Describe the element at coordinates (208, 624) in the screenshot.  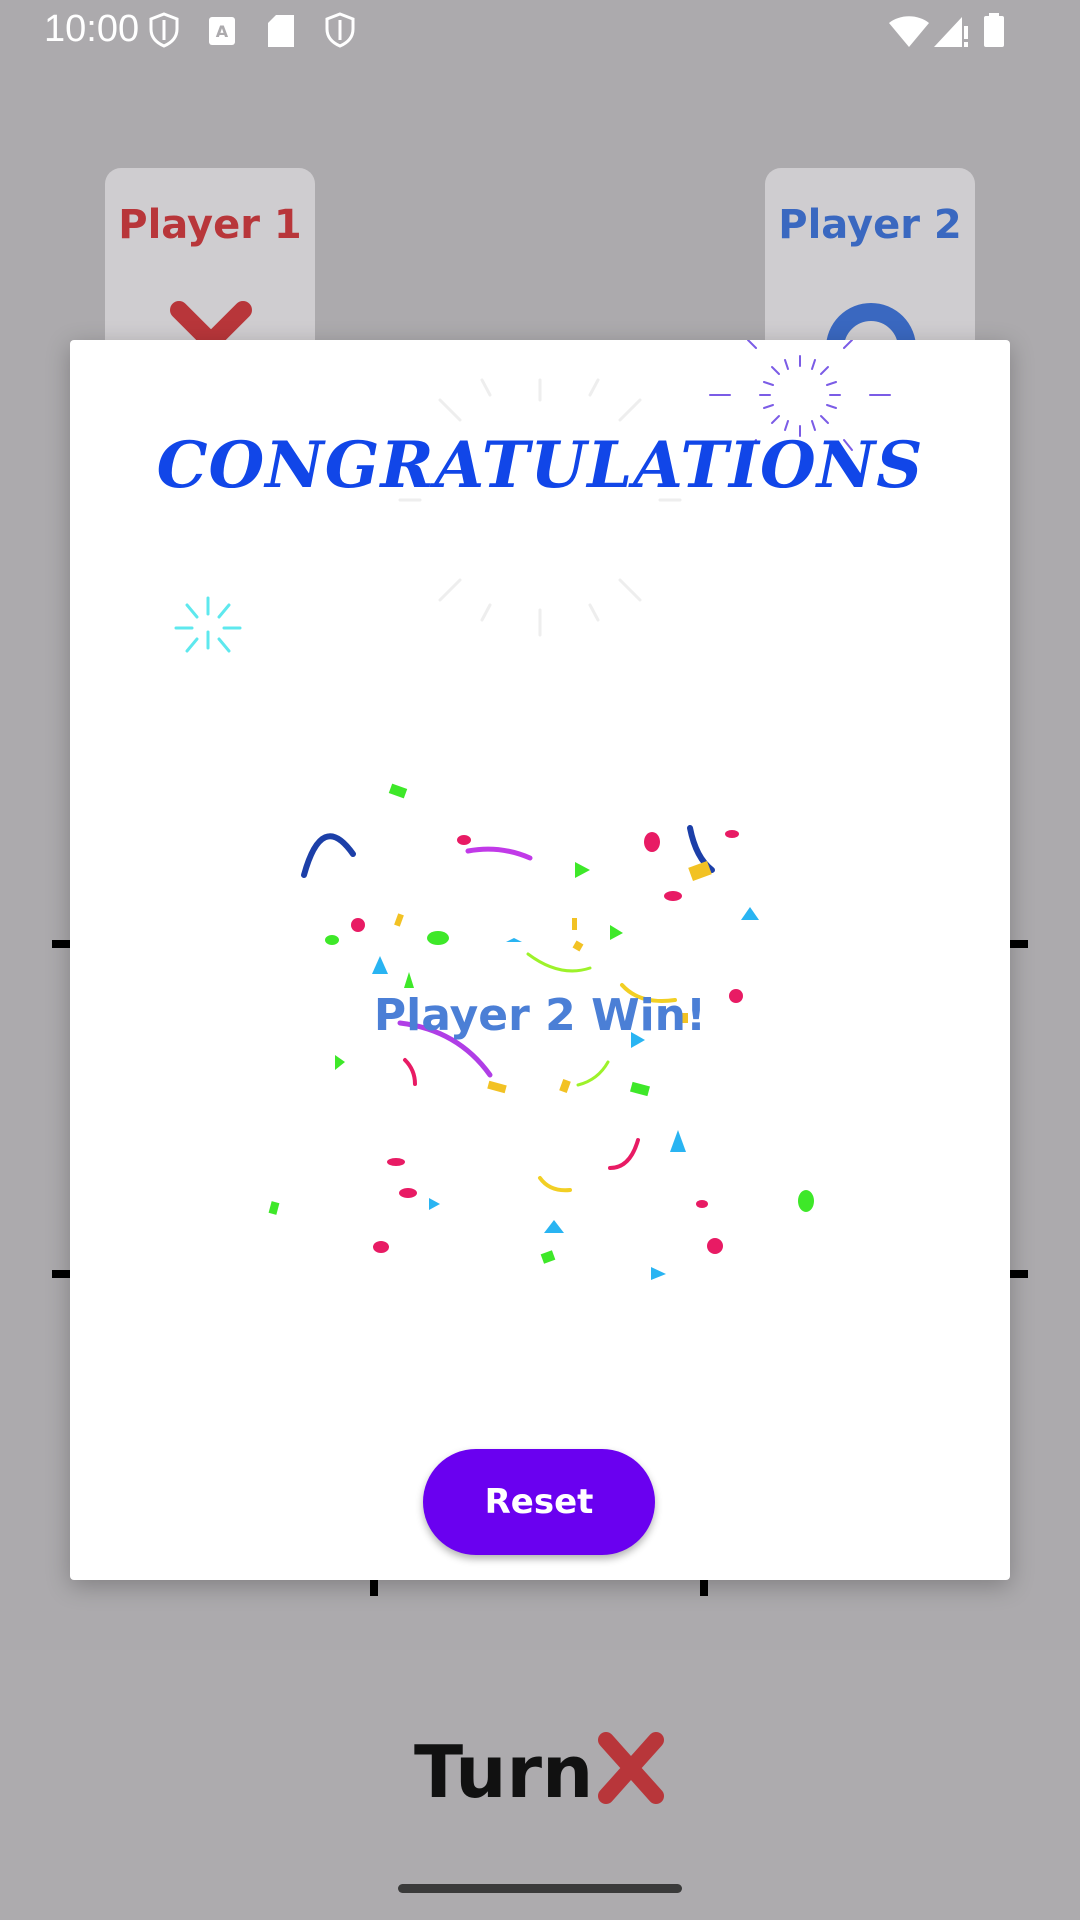
I see `sparkle-icon` at that location.